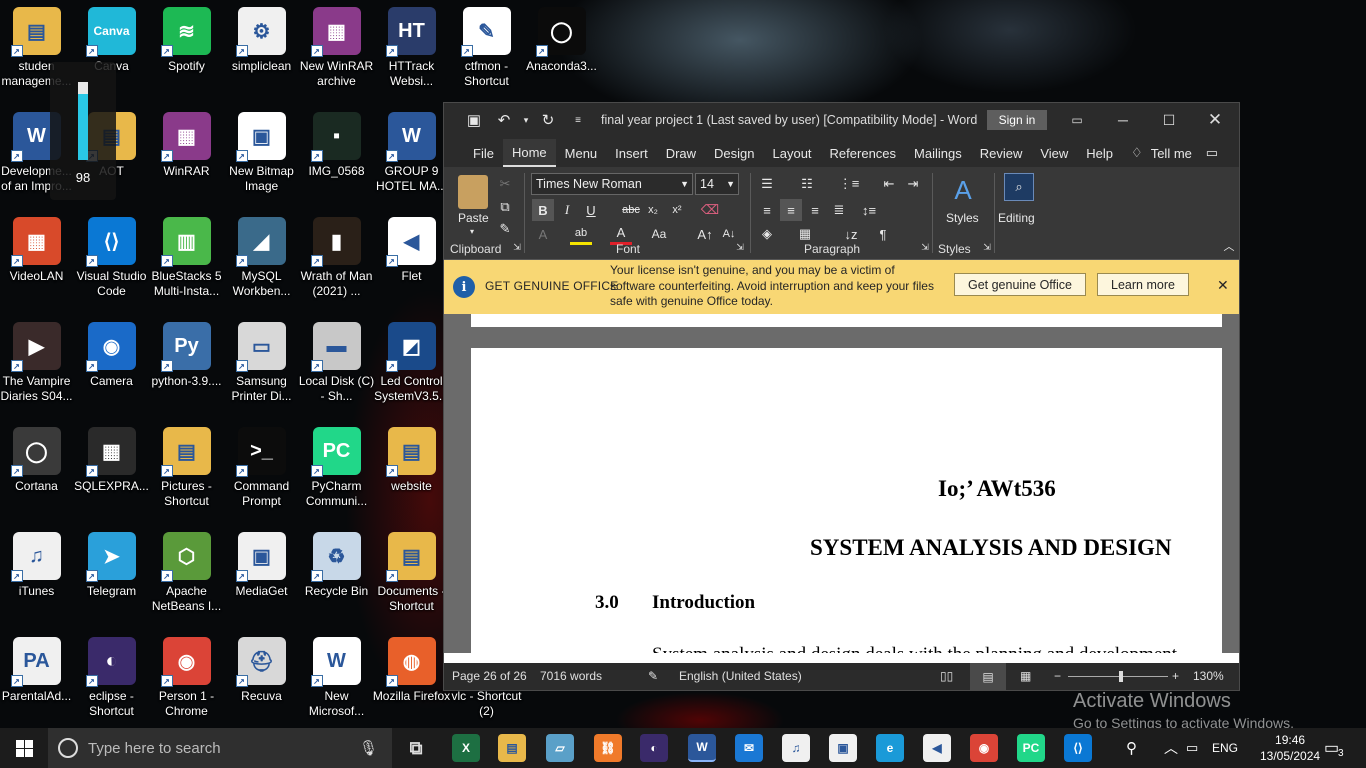  Describe the element at coordinates (411, 472) in the screenshot. I see `desktop-icon: ▤ ↗ website` at that location.